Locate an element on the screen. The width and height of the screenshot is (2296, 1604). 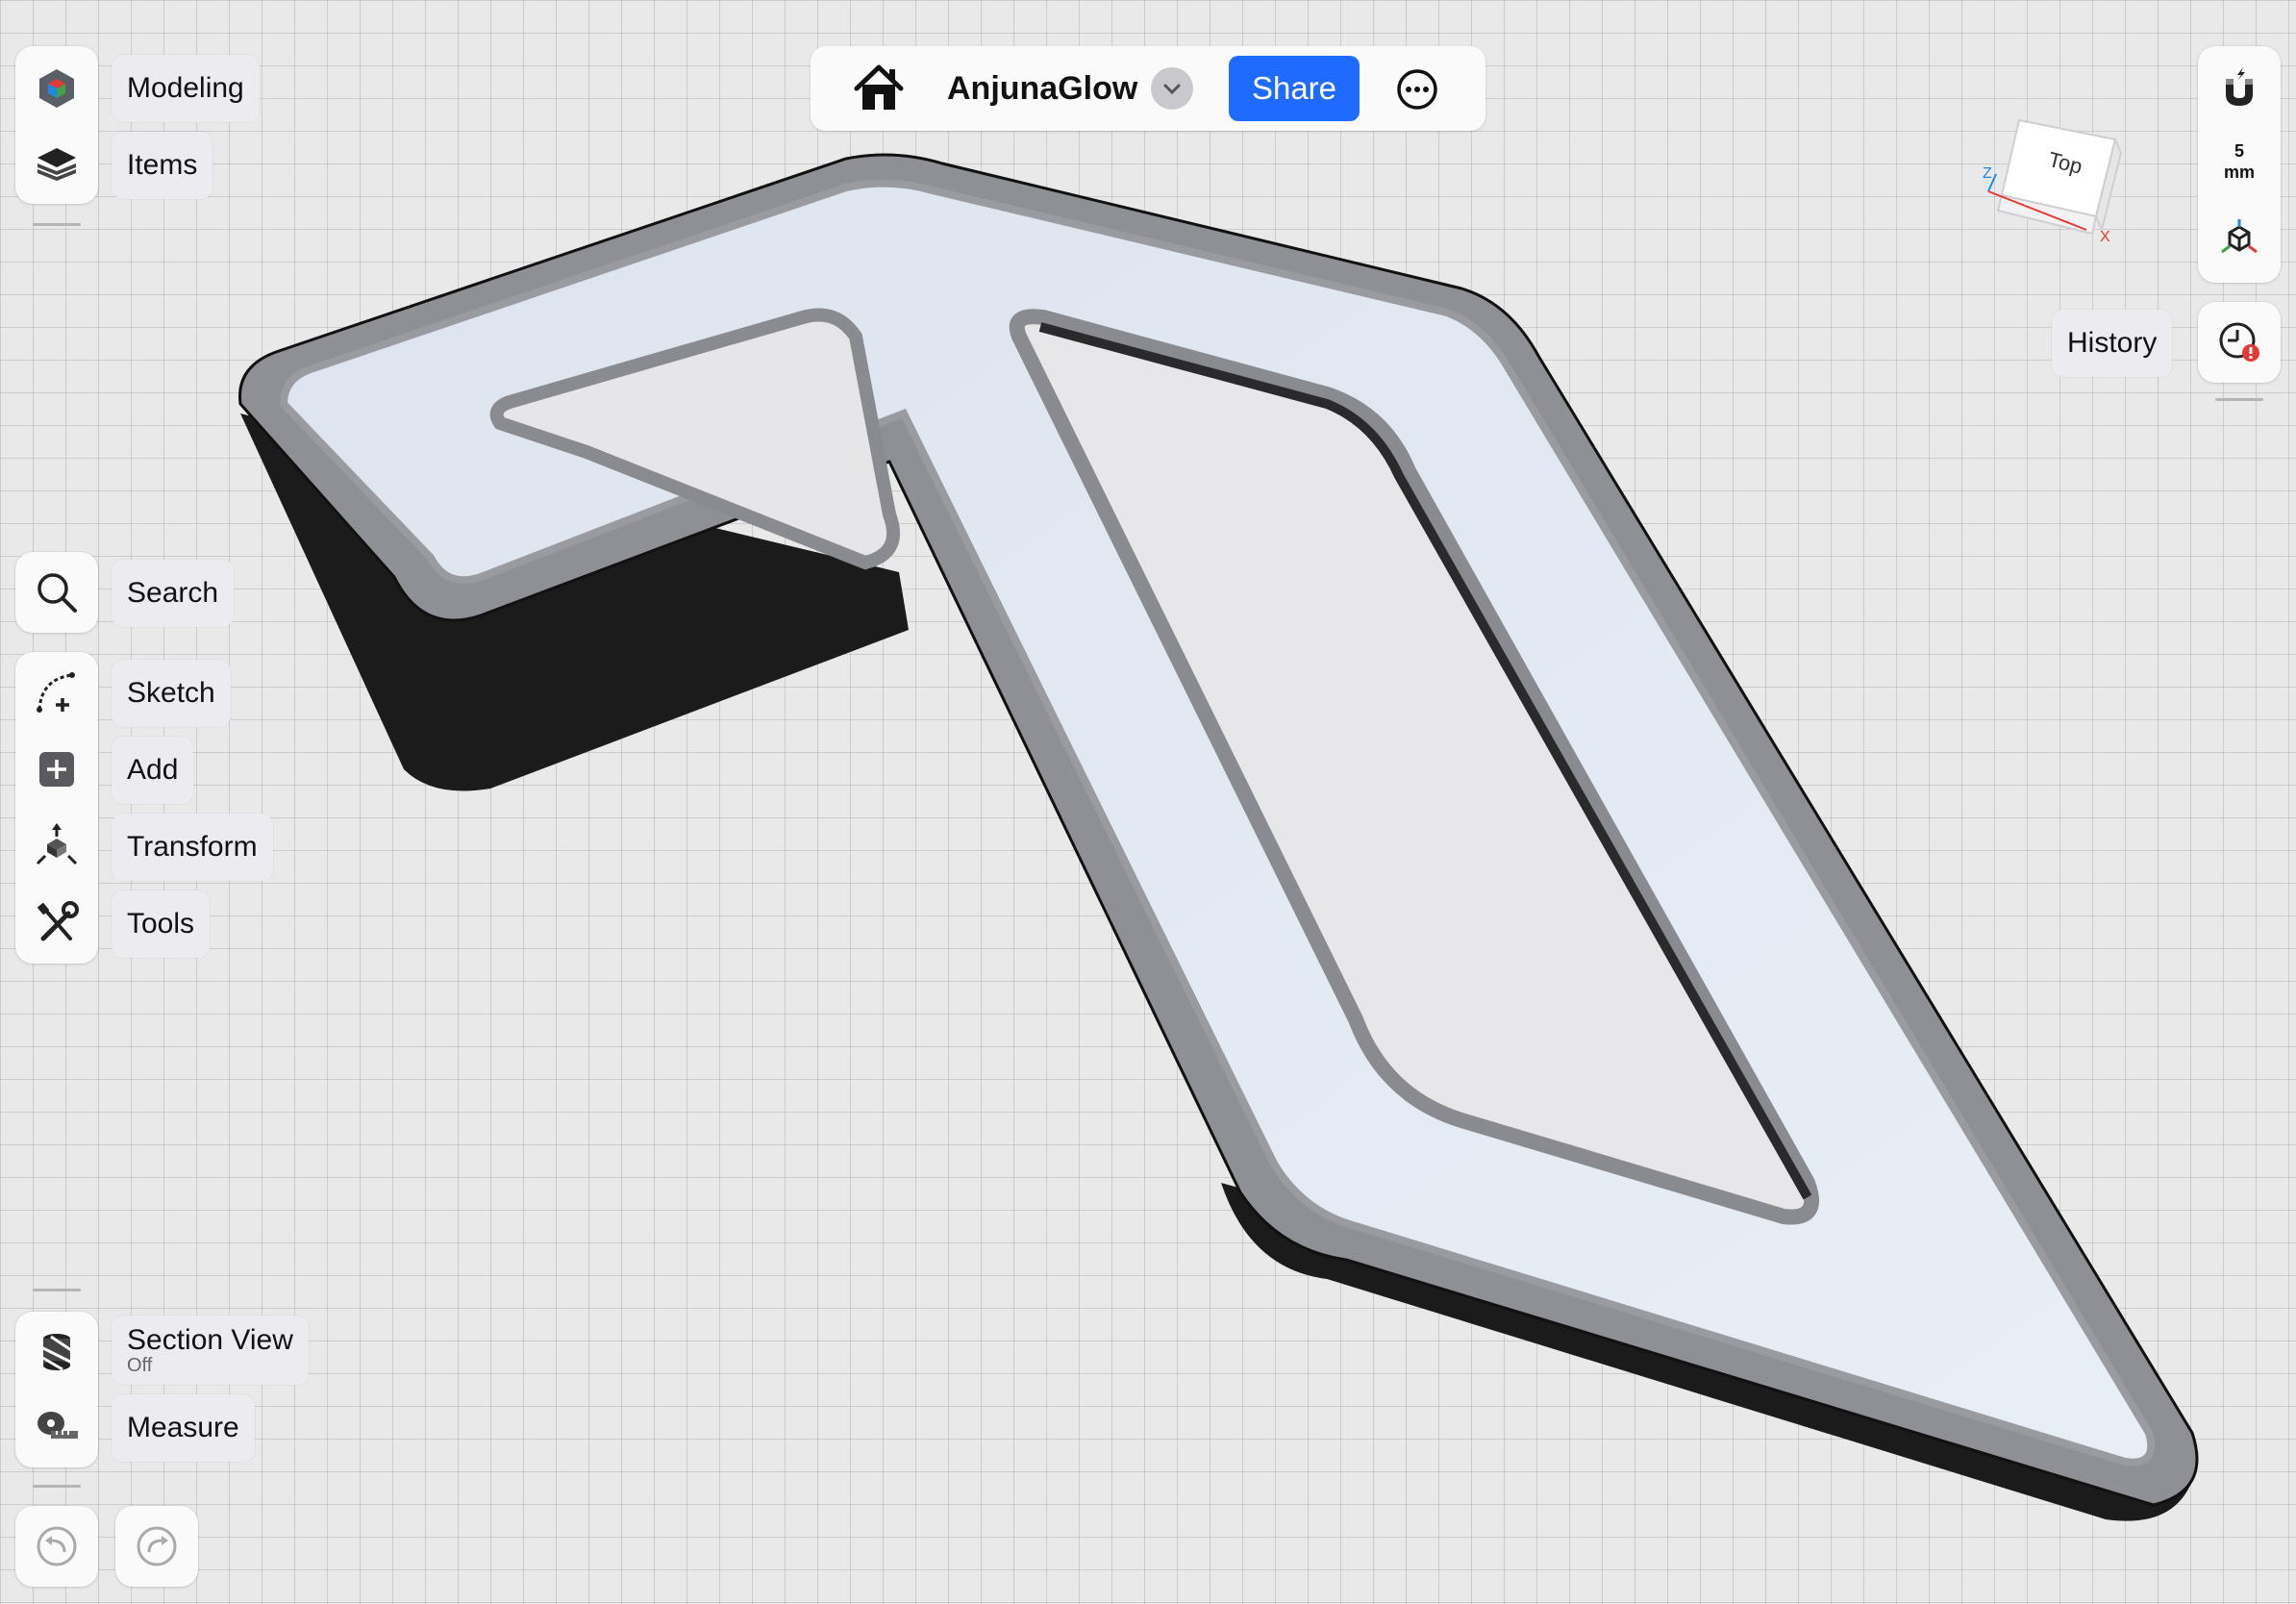
modeling-label: Modeling is located at coordinates (186, 88).